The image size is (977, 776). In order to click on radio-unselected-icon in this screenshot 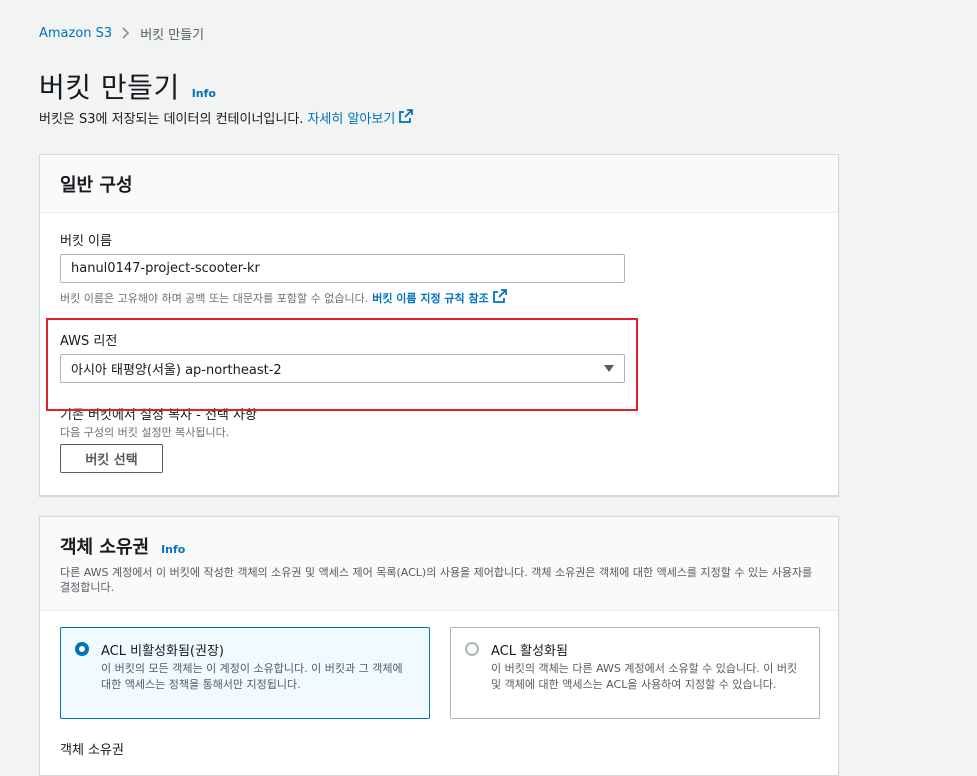, I will do `click(472, 649)`.